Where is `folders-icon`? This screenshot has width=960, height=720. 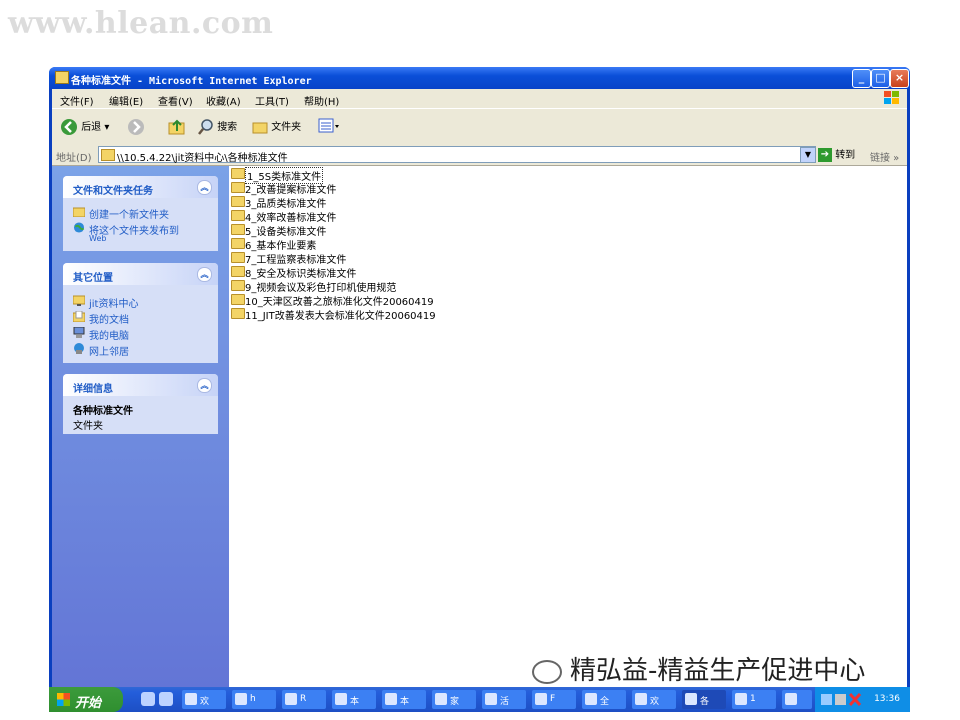 folders-icon is located at coordinates (260, 128).